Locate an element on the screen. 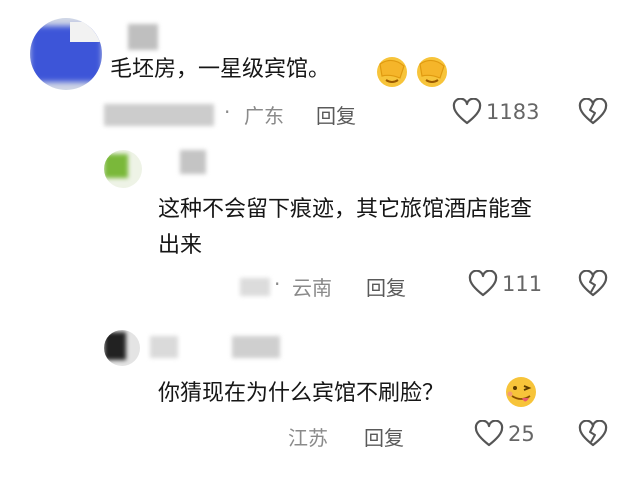 The height and width of the screenshot is (481, 640). like-button: 1183 is located at coordinates (495, 112).